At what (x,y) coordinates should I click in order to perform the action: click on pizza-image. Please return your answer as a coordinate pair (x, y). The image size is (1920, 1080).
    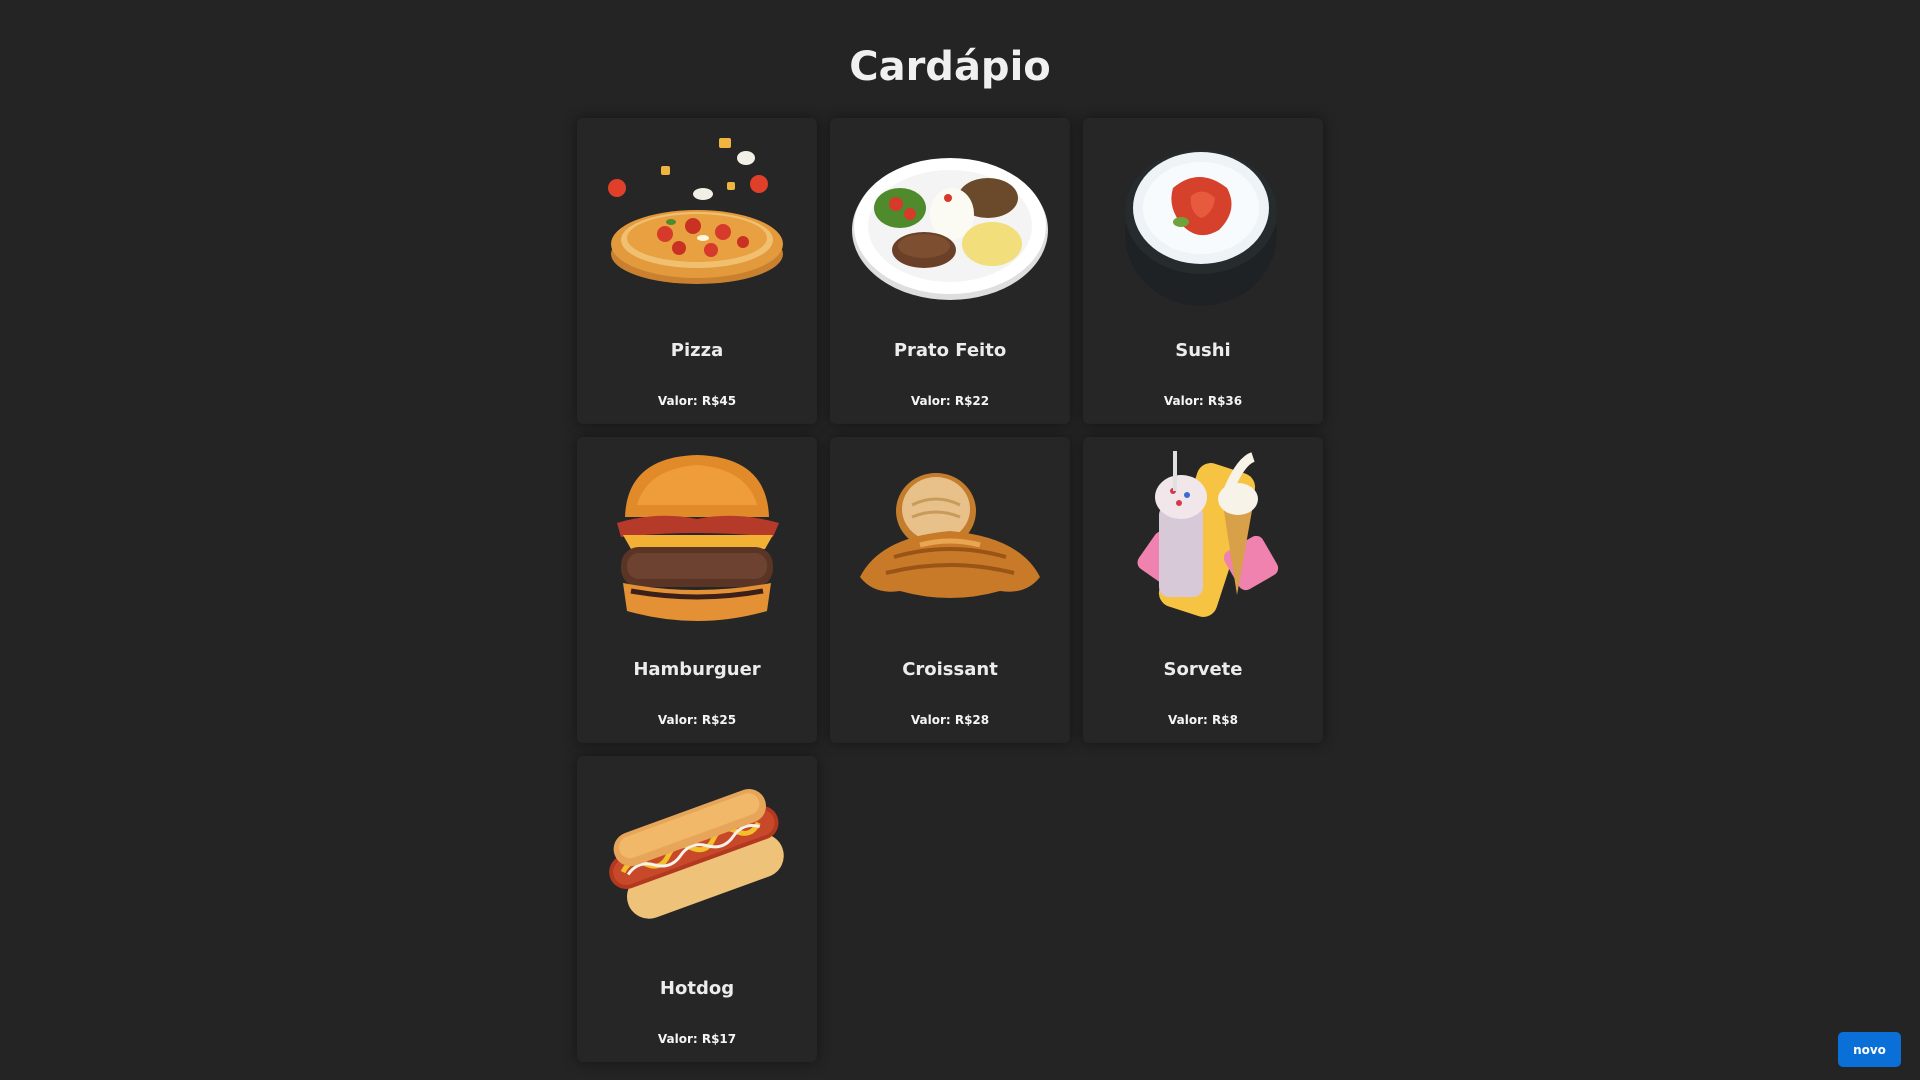
    Looking at the image, I should click on (695, 211).